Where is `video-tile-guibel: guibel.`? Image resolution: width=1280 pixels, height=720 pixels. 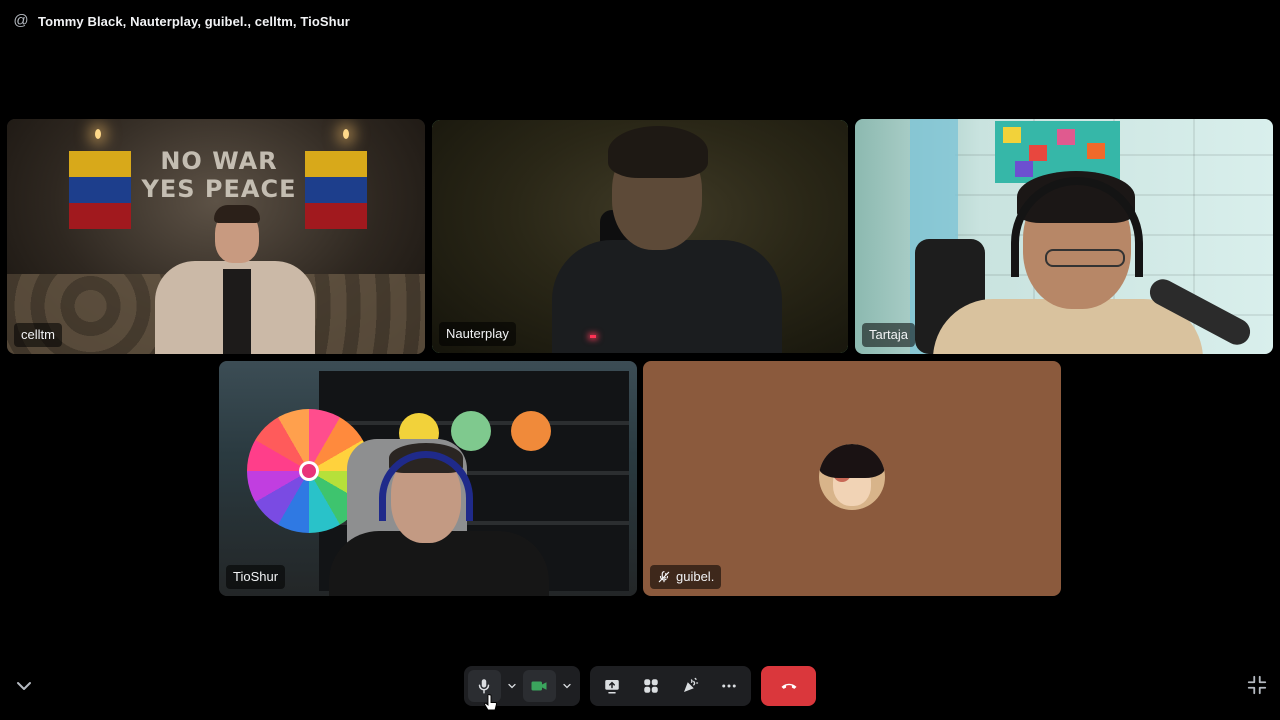 video-tile-guibel: guibel. is located at coordinates (852, 478).